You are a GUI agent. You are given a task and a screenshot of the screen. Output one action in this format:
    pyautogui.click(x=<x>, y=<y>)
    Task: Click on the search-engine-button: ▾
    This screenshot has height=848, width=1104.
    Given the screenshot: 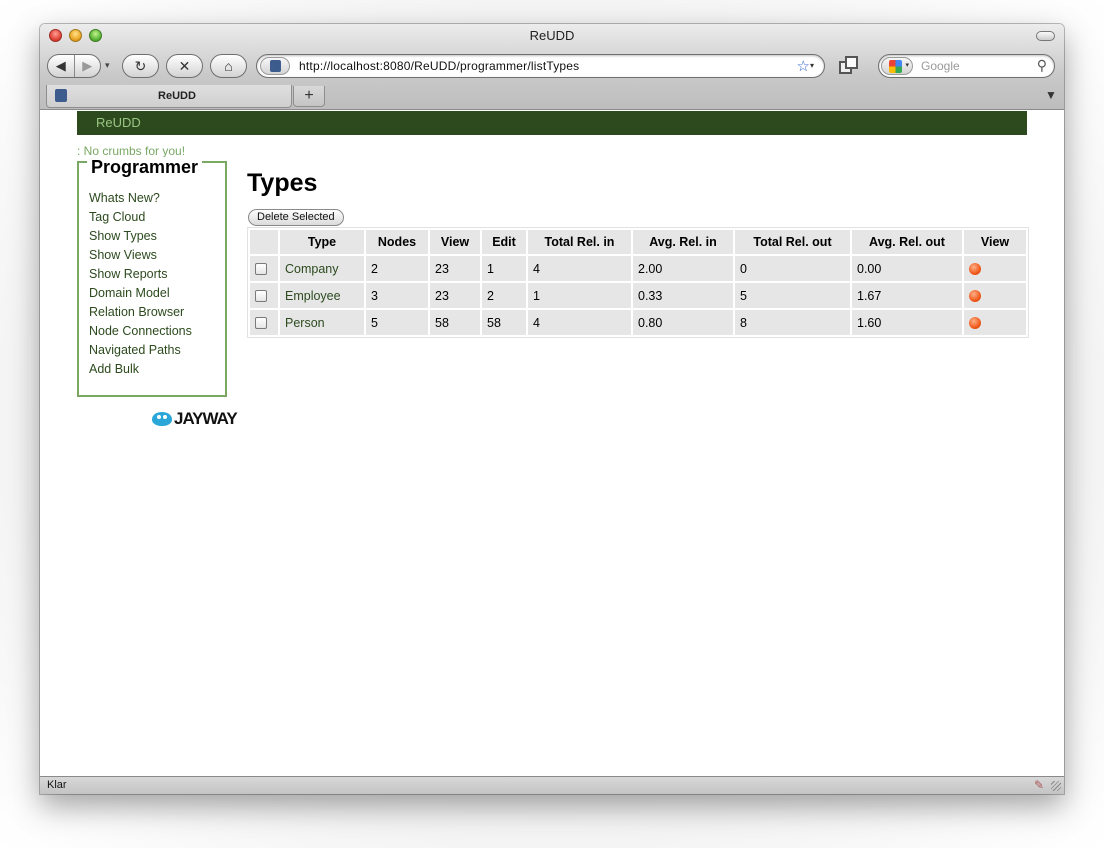 What is the action you would take?
    pyautogui.click(x=897, y=66)
    